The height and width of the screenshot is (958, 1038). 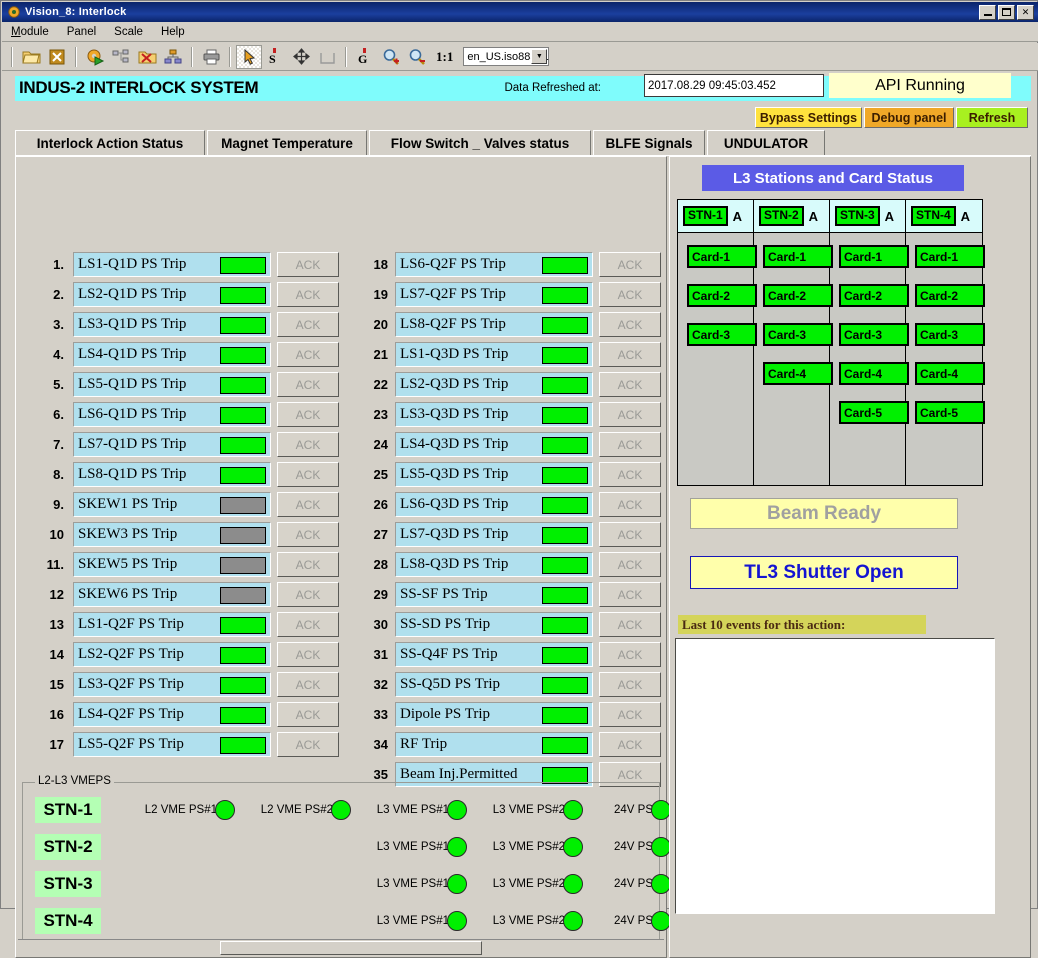 I want to click on tab-magnet-temperature: Magnet Temperature, so click(x=287, y=143).